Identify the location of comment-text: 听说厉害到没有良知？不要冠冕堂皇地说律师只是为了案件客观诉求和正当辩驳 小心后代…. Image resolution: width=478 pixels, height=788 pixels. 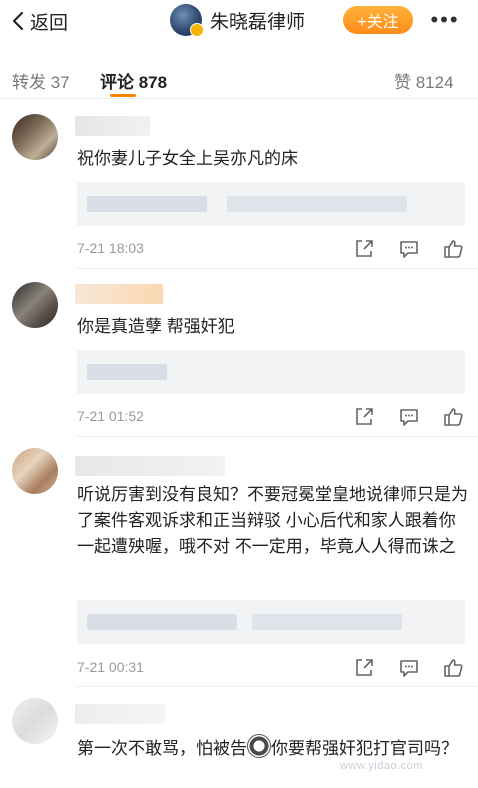
(272, 520).